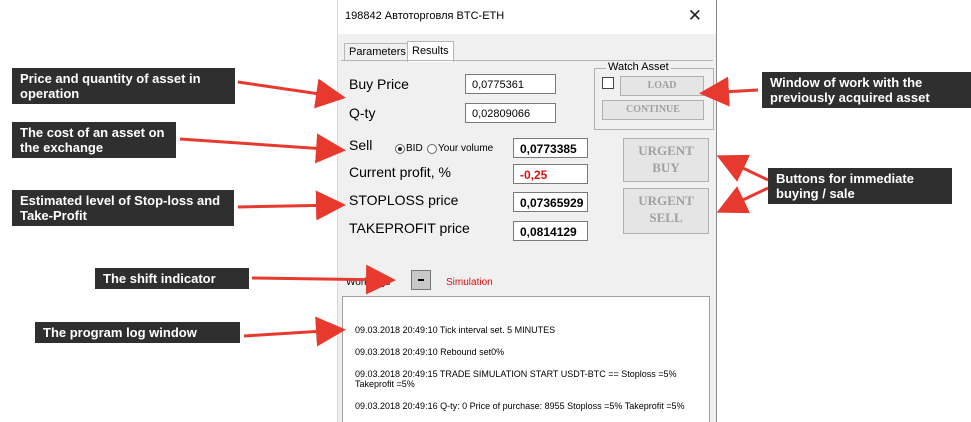 The height and width of the screenshot is (422, 971). What do you see at coordinates (294, 331) in the screenshot?
I see `arrow-log-window` at bounding box center [294, 331].